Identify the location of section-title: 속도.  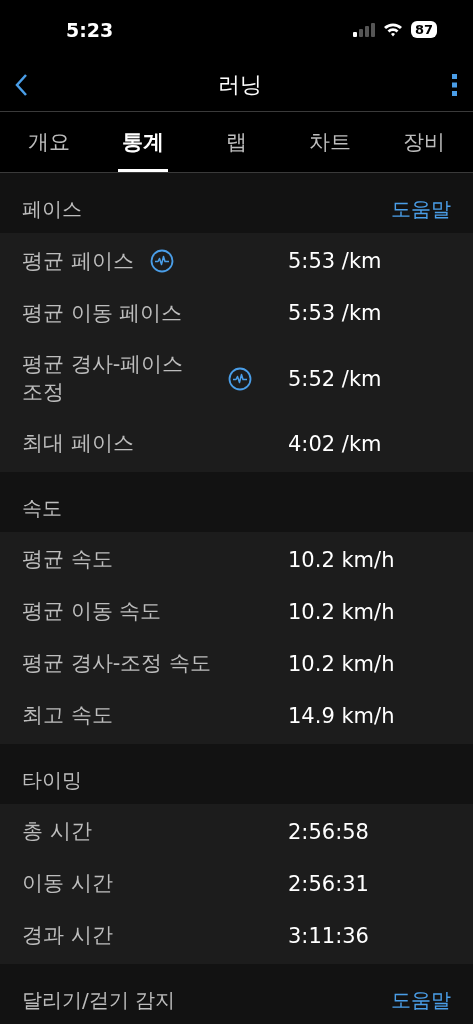
(42, 508).